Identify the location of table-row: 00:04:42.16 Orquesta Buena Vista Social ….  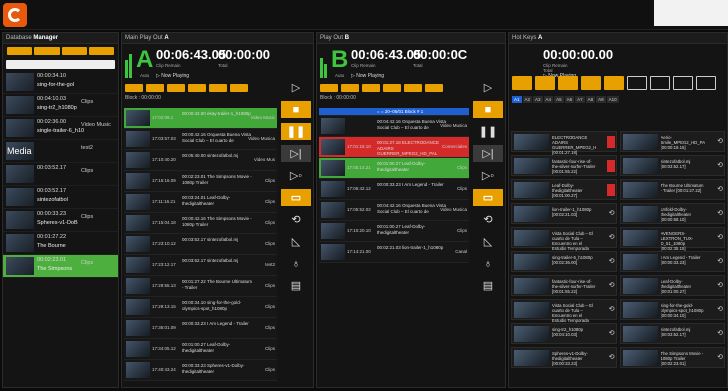
(394, 126).